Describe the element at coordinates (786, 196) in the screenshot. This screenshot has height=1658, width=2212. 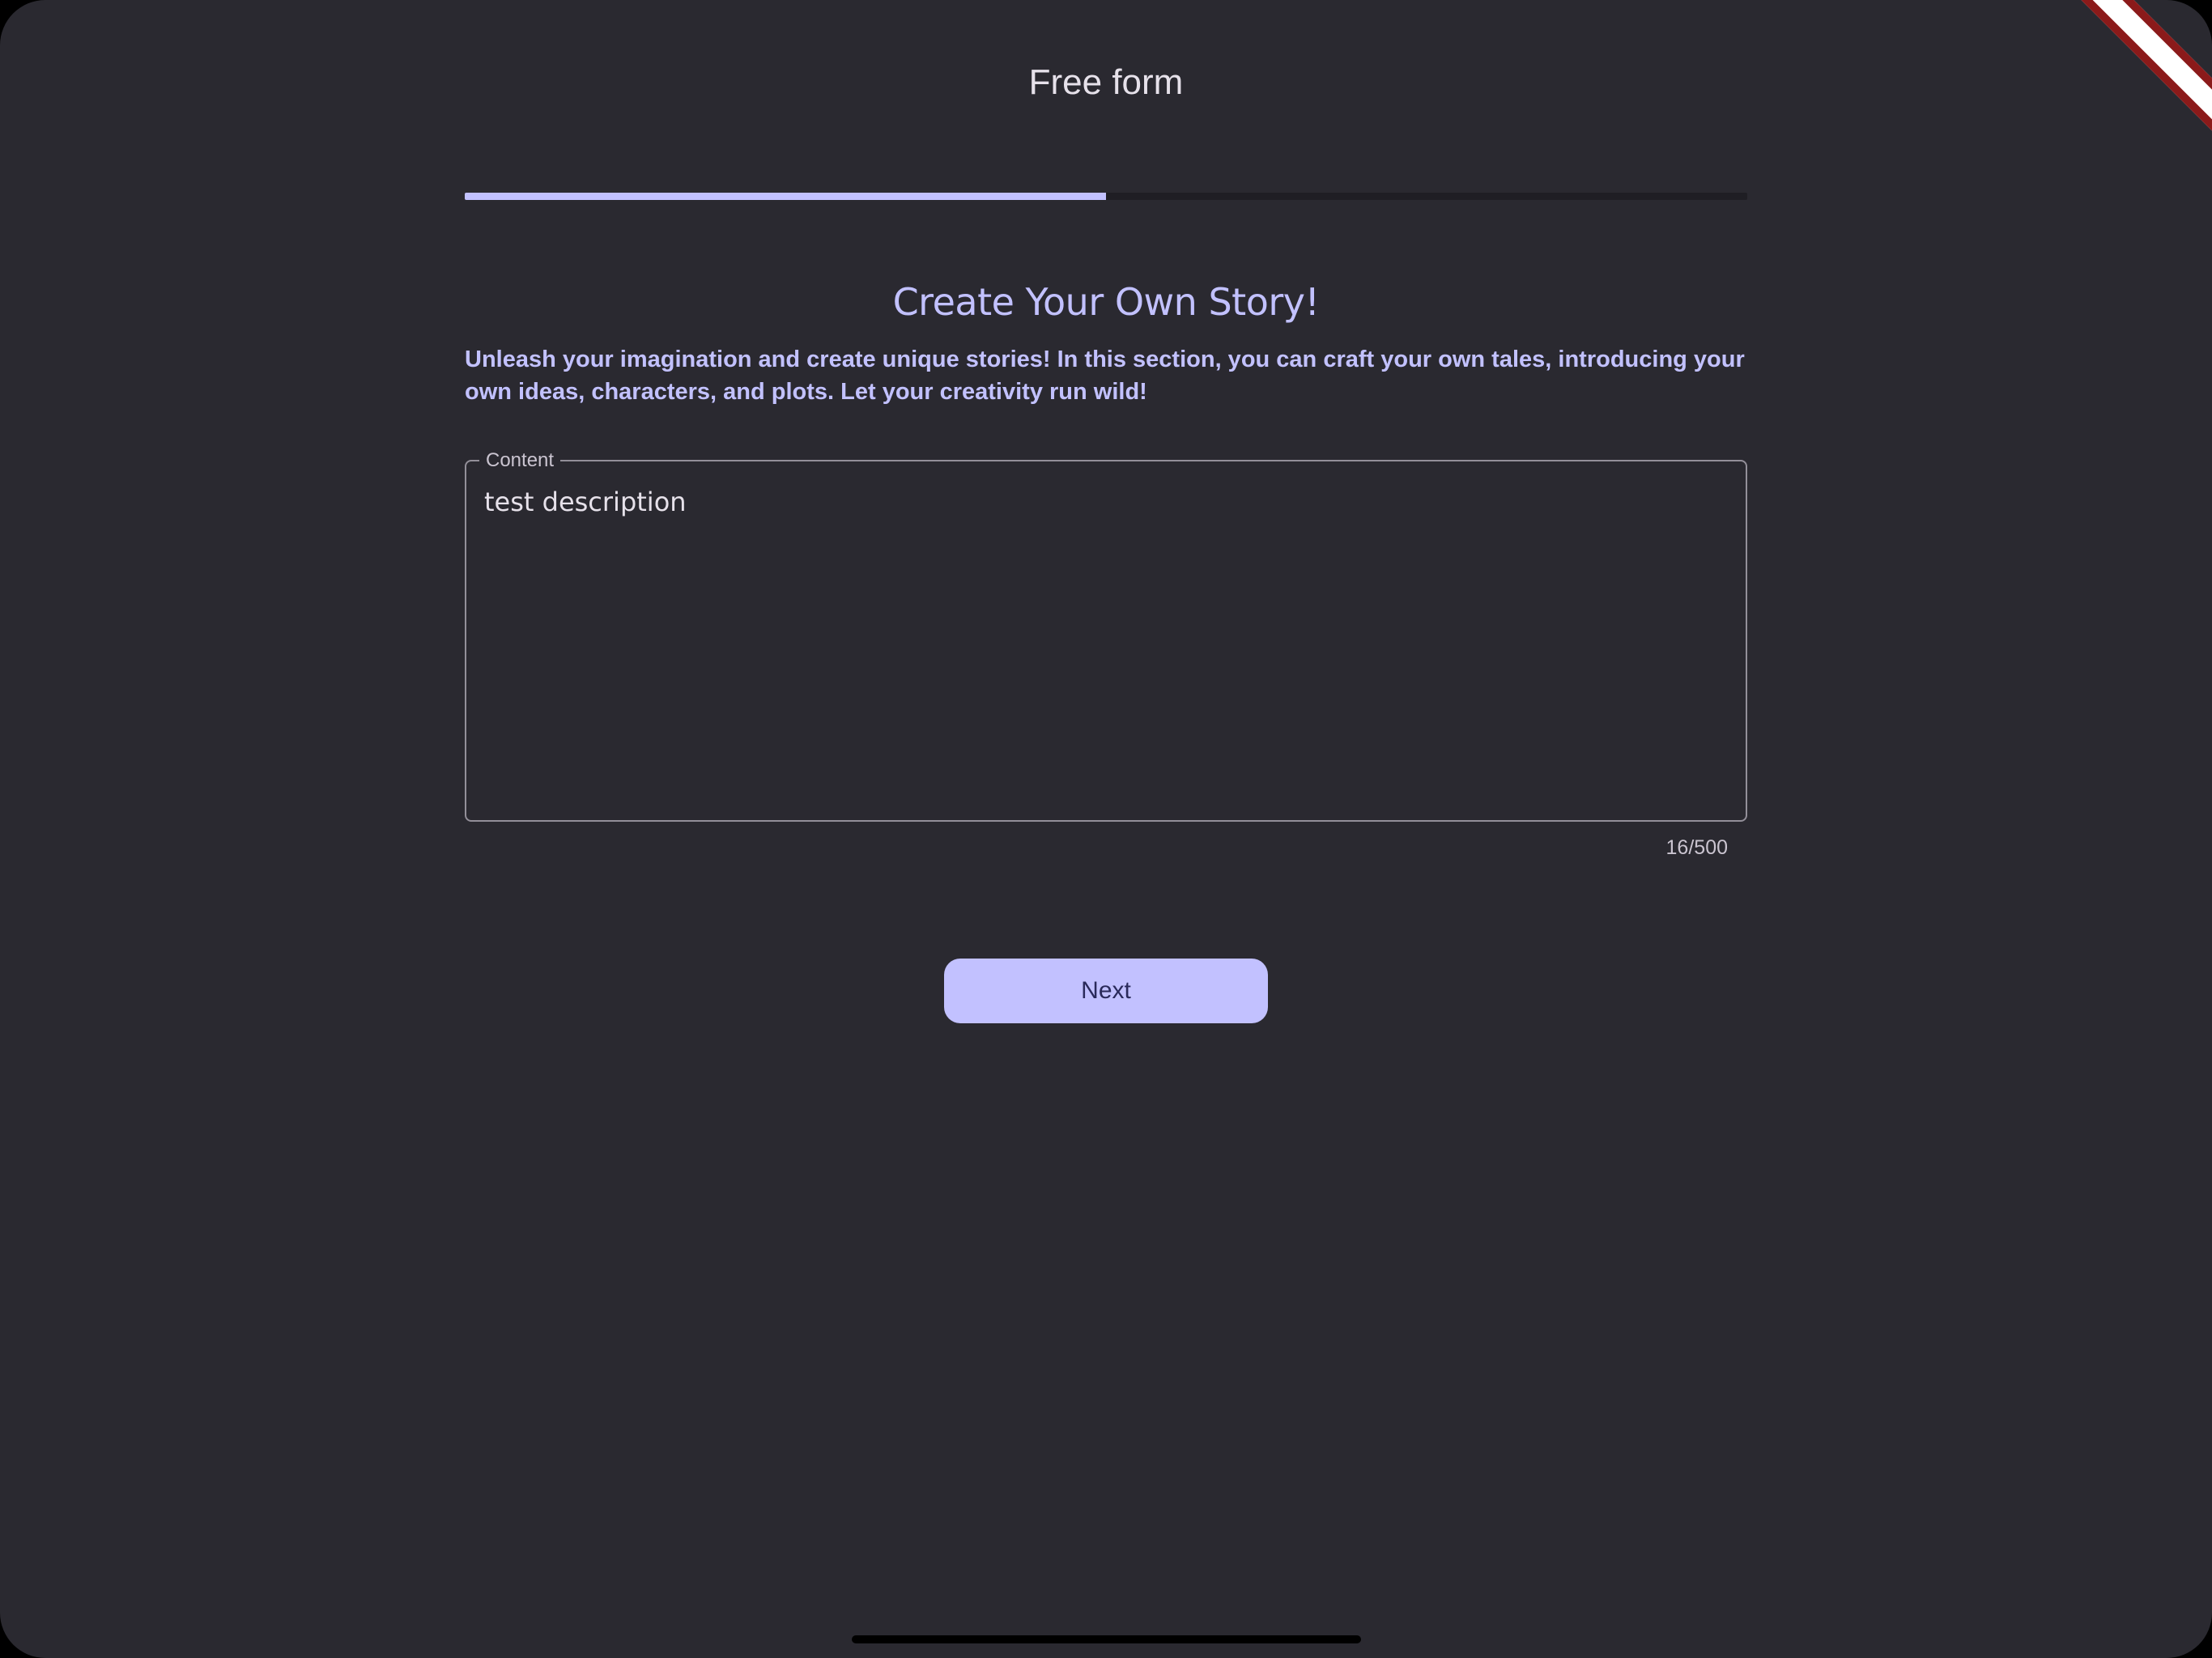
I see `progress-bar-fill` at that location.